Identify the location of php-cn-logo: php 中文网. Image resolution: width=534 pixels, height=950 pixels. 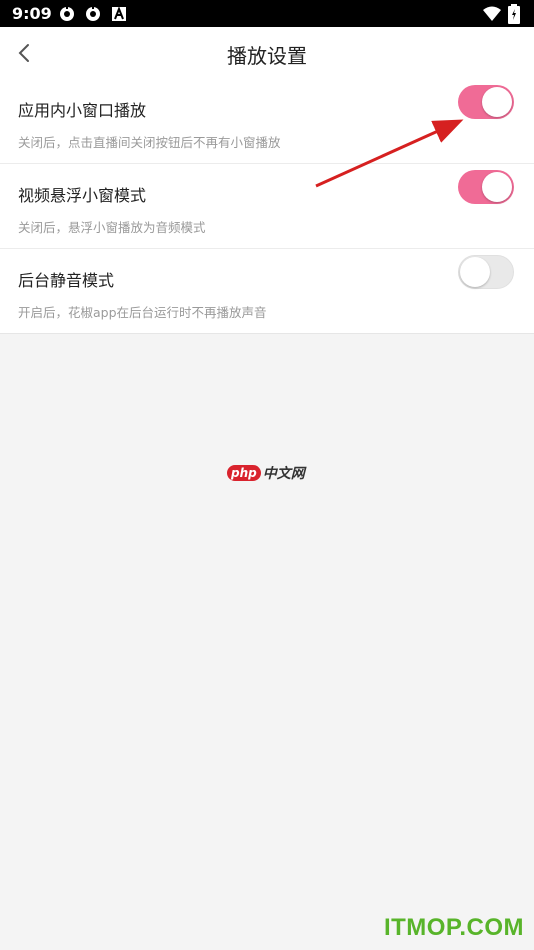
(266, 473).